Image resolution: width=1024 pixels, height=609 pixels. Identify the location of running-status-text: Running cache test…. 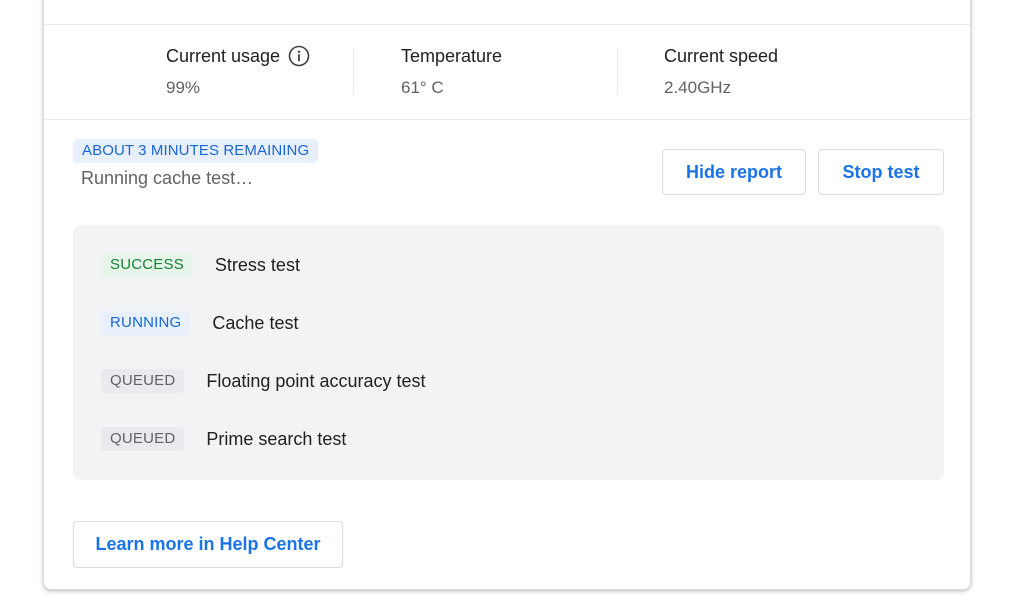
(167, 178).